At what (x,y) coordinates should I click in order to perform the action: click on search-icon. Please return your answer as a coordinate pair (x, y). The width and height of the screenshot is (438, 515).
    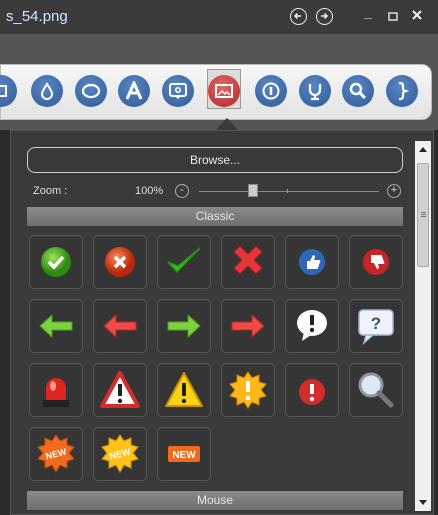
    Looking at the image, I should click on (358, 91).